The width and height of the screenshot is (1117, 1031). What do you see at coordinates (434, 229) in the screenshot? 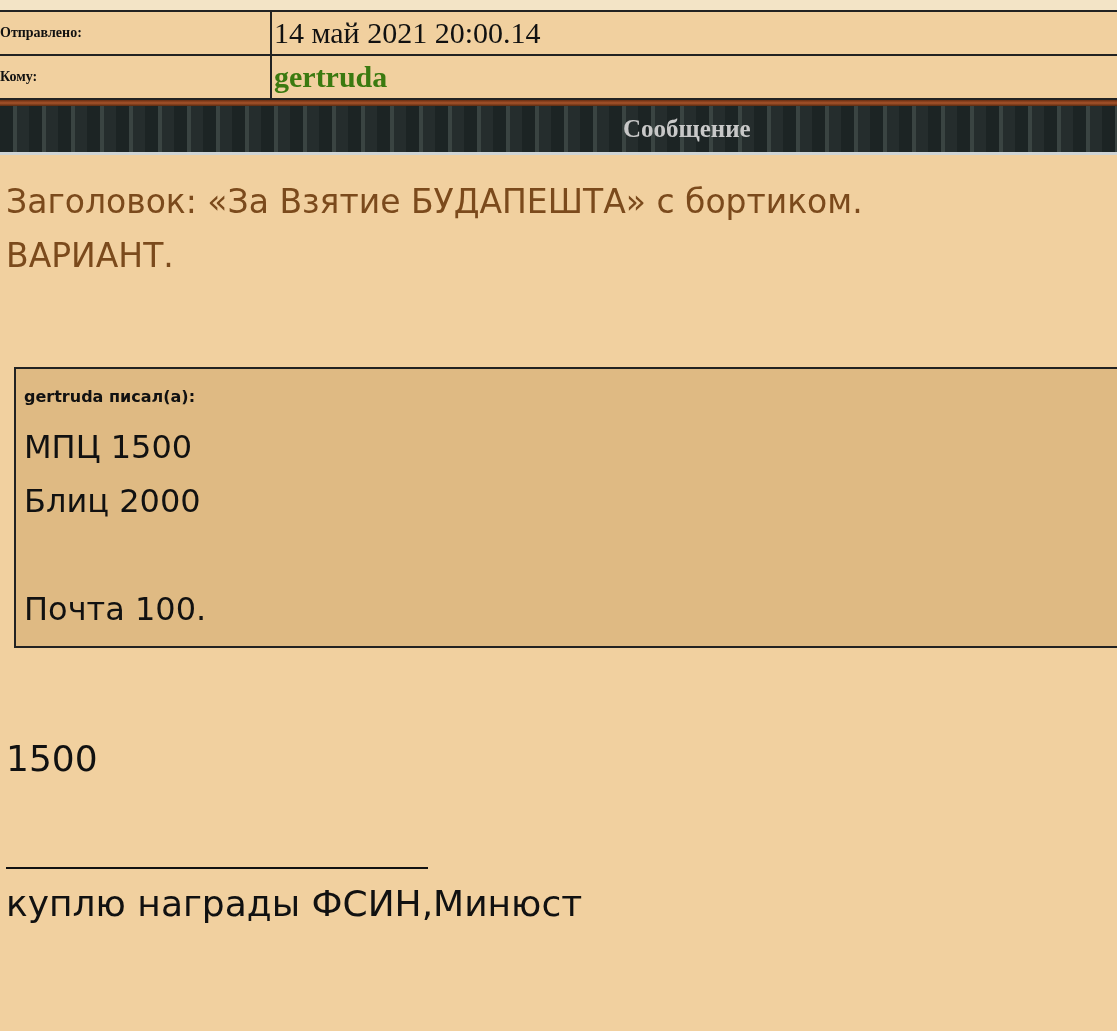
I see `message-subject: Заголовок: «За Взятие БУДАПЕШТА» с бортиком. ВАРИАНТ.` at bounding box center [434, 229].